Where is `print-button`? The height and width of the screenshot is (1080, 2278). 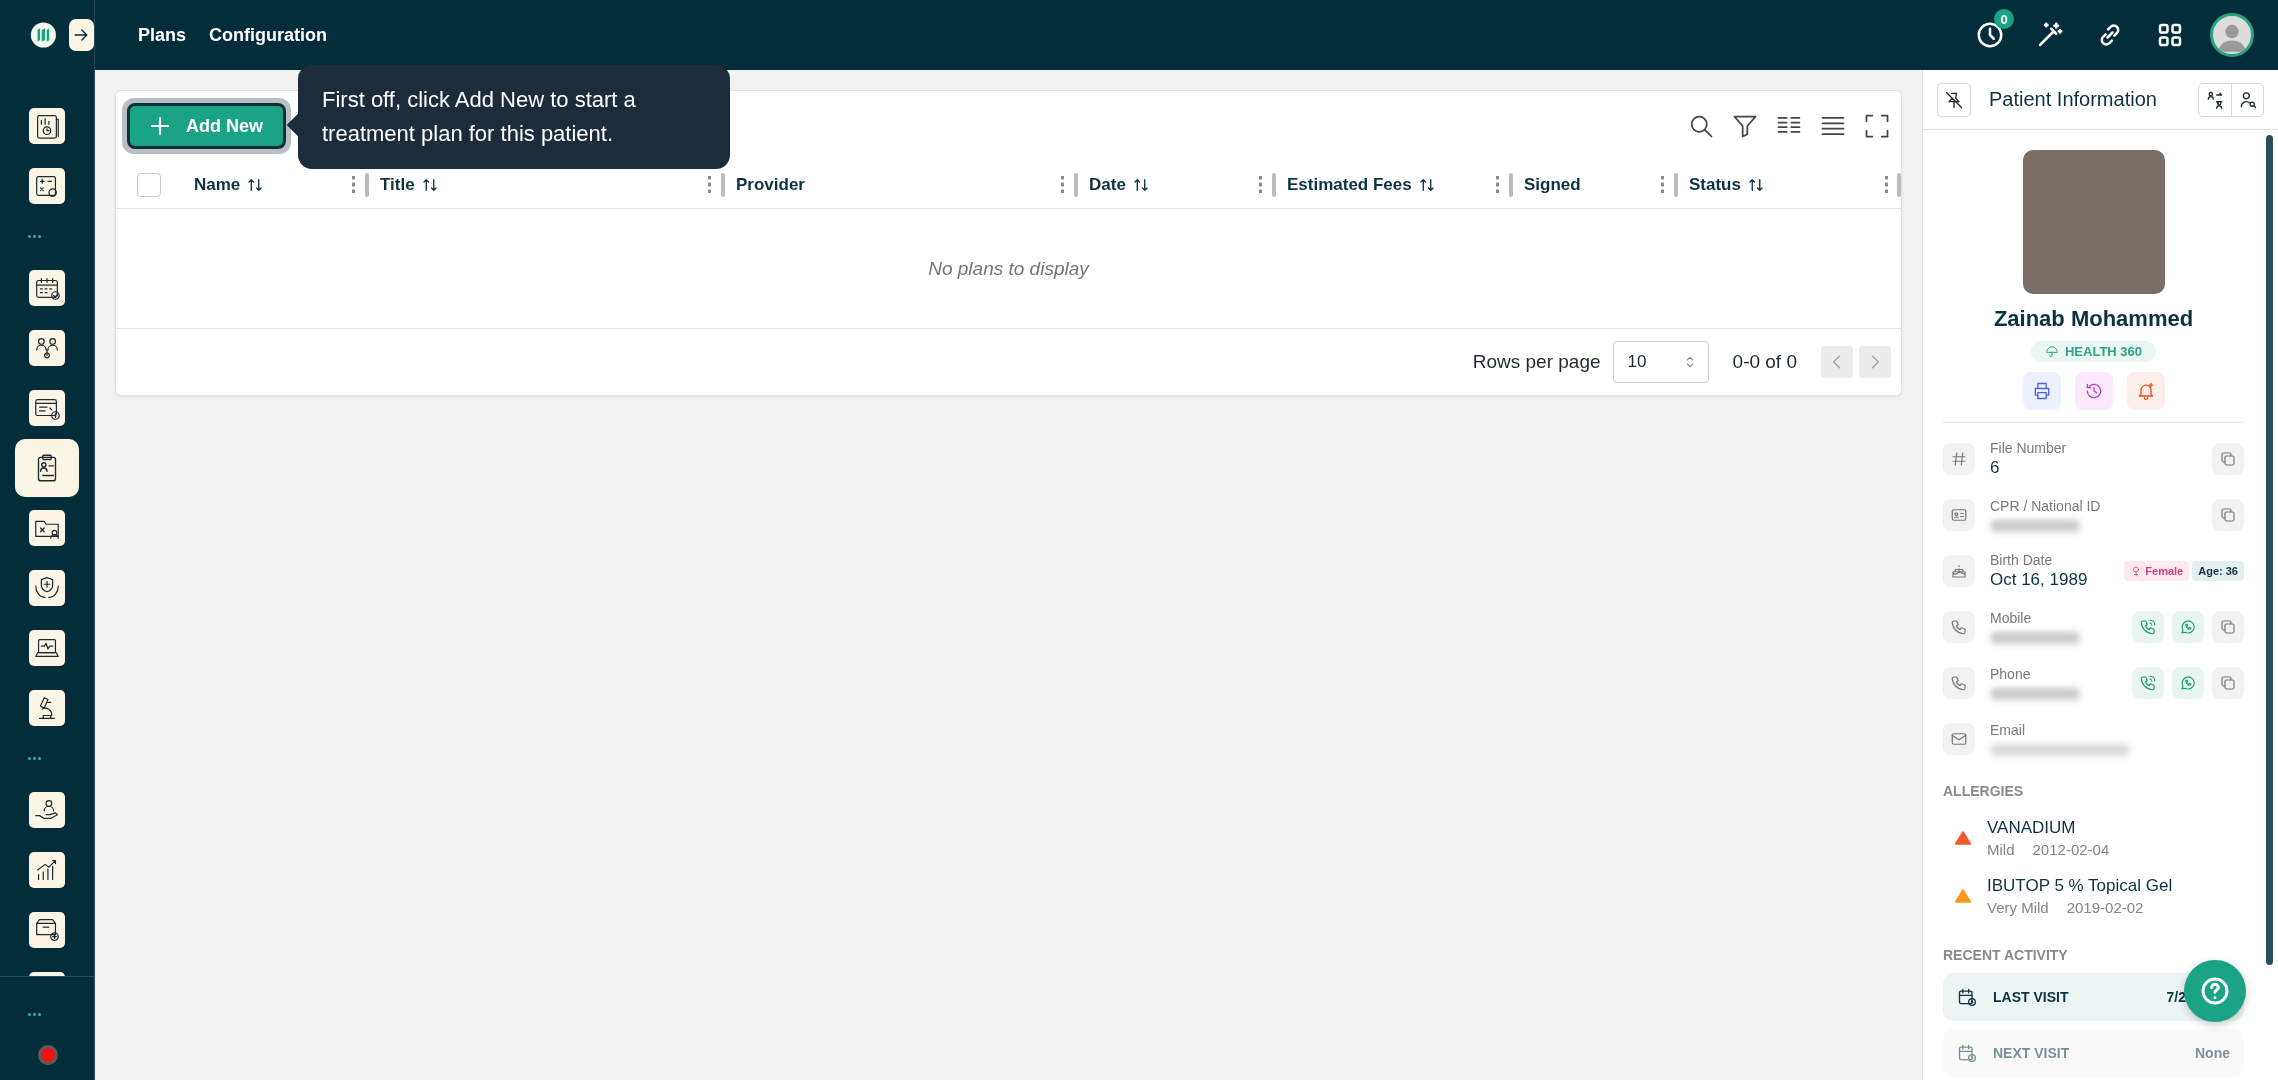
print-button is located at coordinates (2041, 391).